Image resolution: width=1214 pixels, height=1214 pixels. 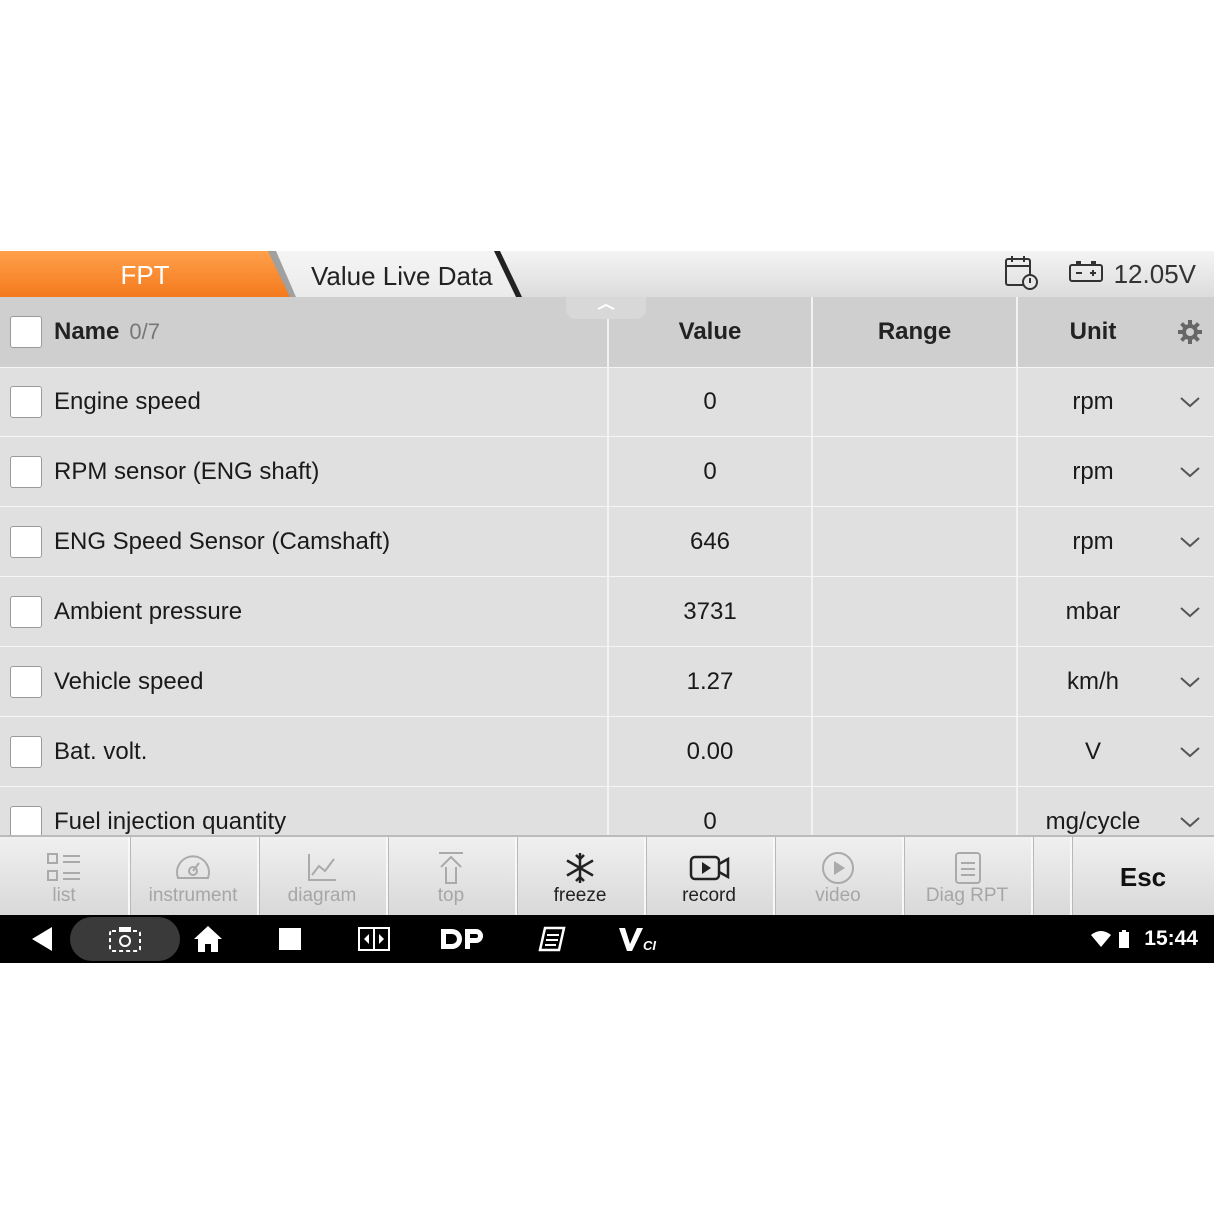 I want to click on table-row: RPM sensor (ENG shaft) 0 rpm, so click(x=607, y=472).